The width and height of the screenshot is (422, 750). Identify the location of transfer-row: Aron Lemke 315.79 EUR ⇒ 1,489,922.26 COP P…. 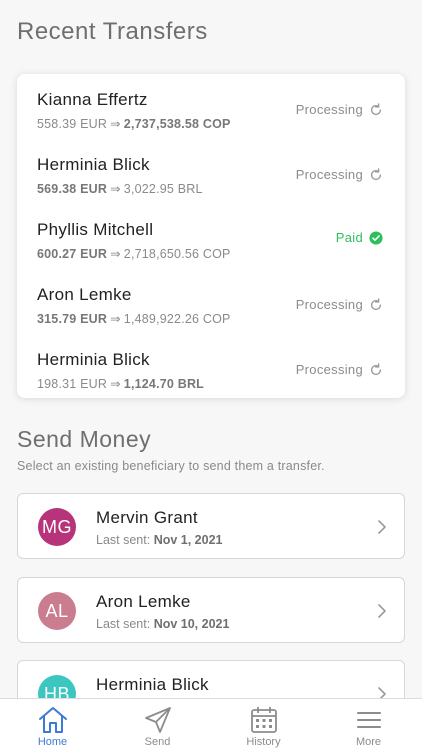
(211, 305).